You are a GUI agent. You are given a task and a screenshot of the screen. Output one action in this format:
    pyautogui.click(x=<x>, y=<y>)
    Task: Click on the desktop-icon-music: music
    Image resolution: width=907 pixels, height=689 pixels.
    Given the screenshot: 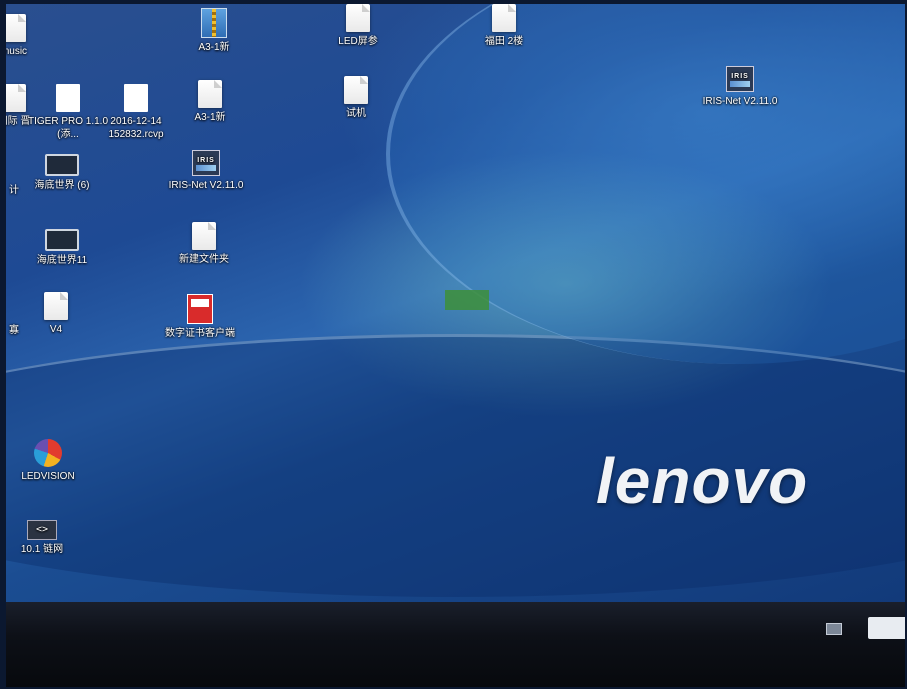 What is the action you would take?
    pyautogui.click(x=34, y=36)
    